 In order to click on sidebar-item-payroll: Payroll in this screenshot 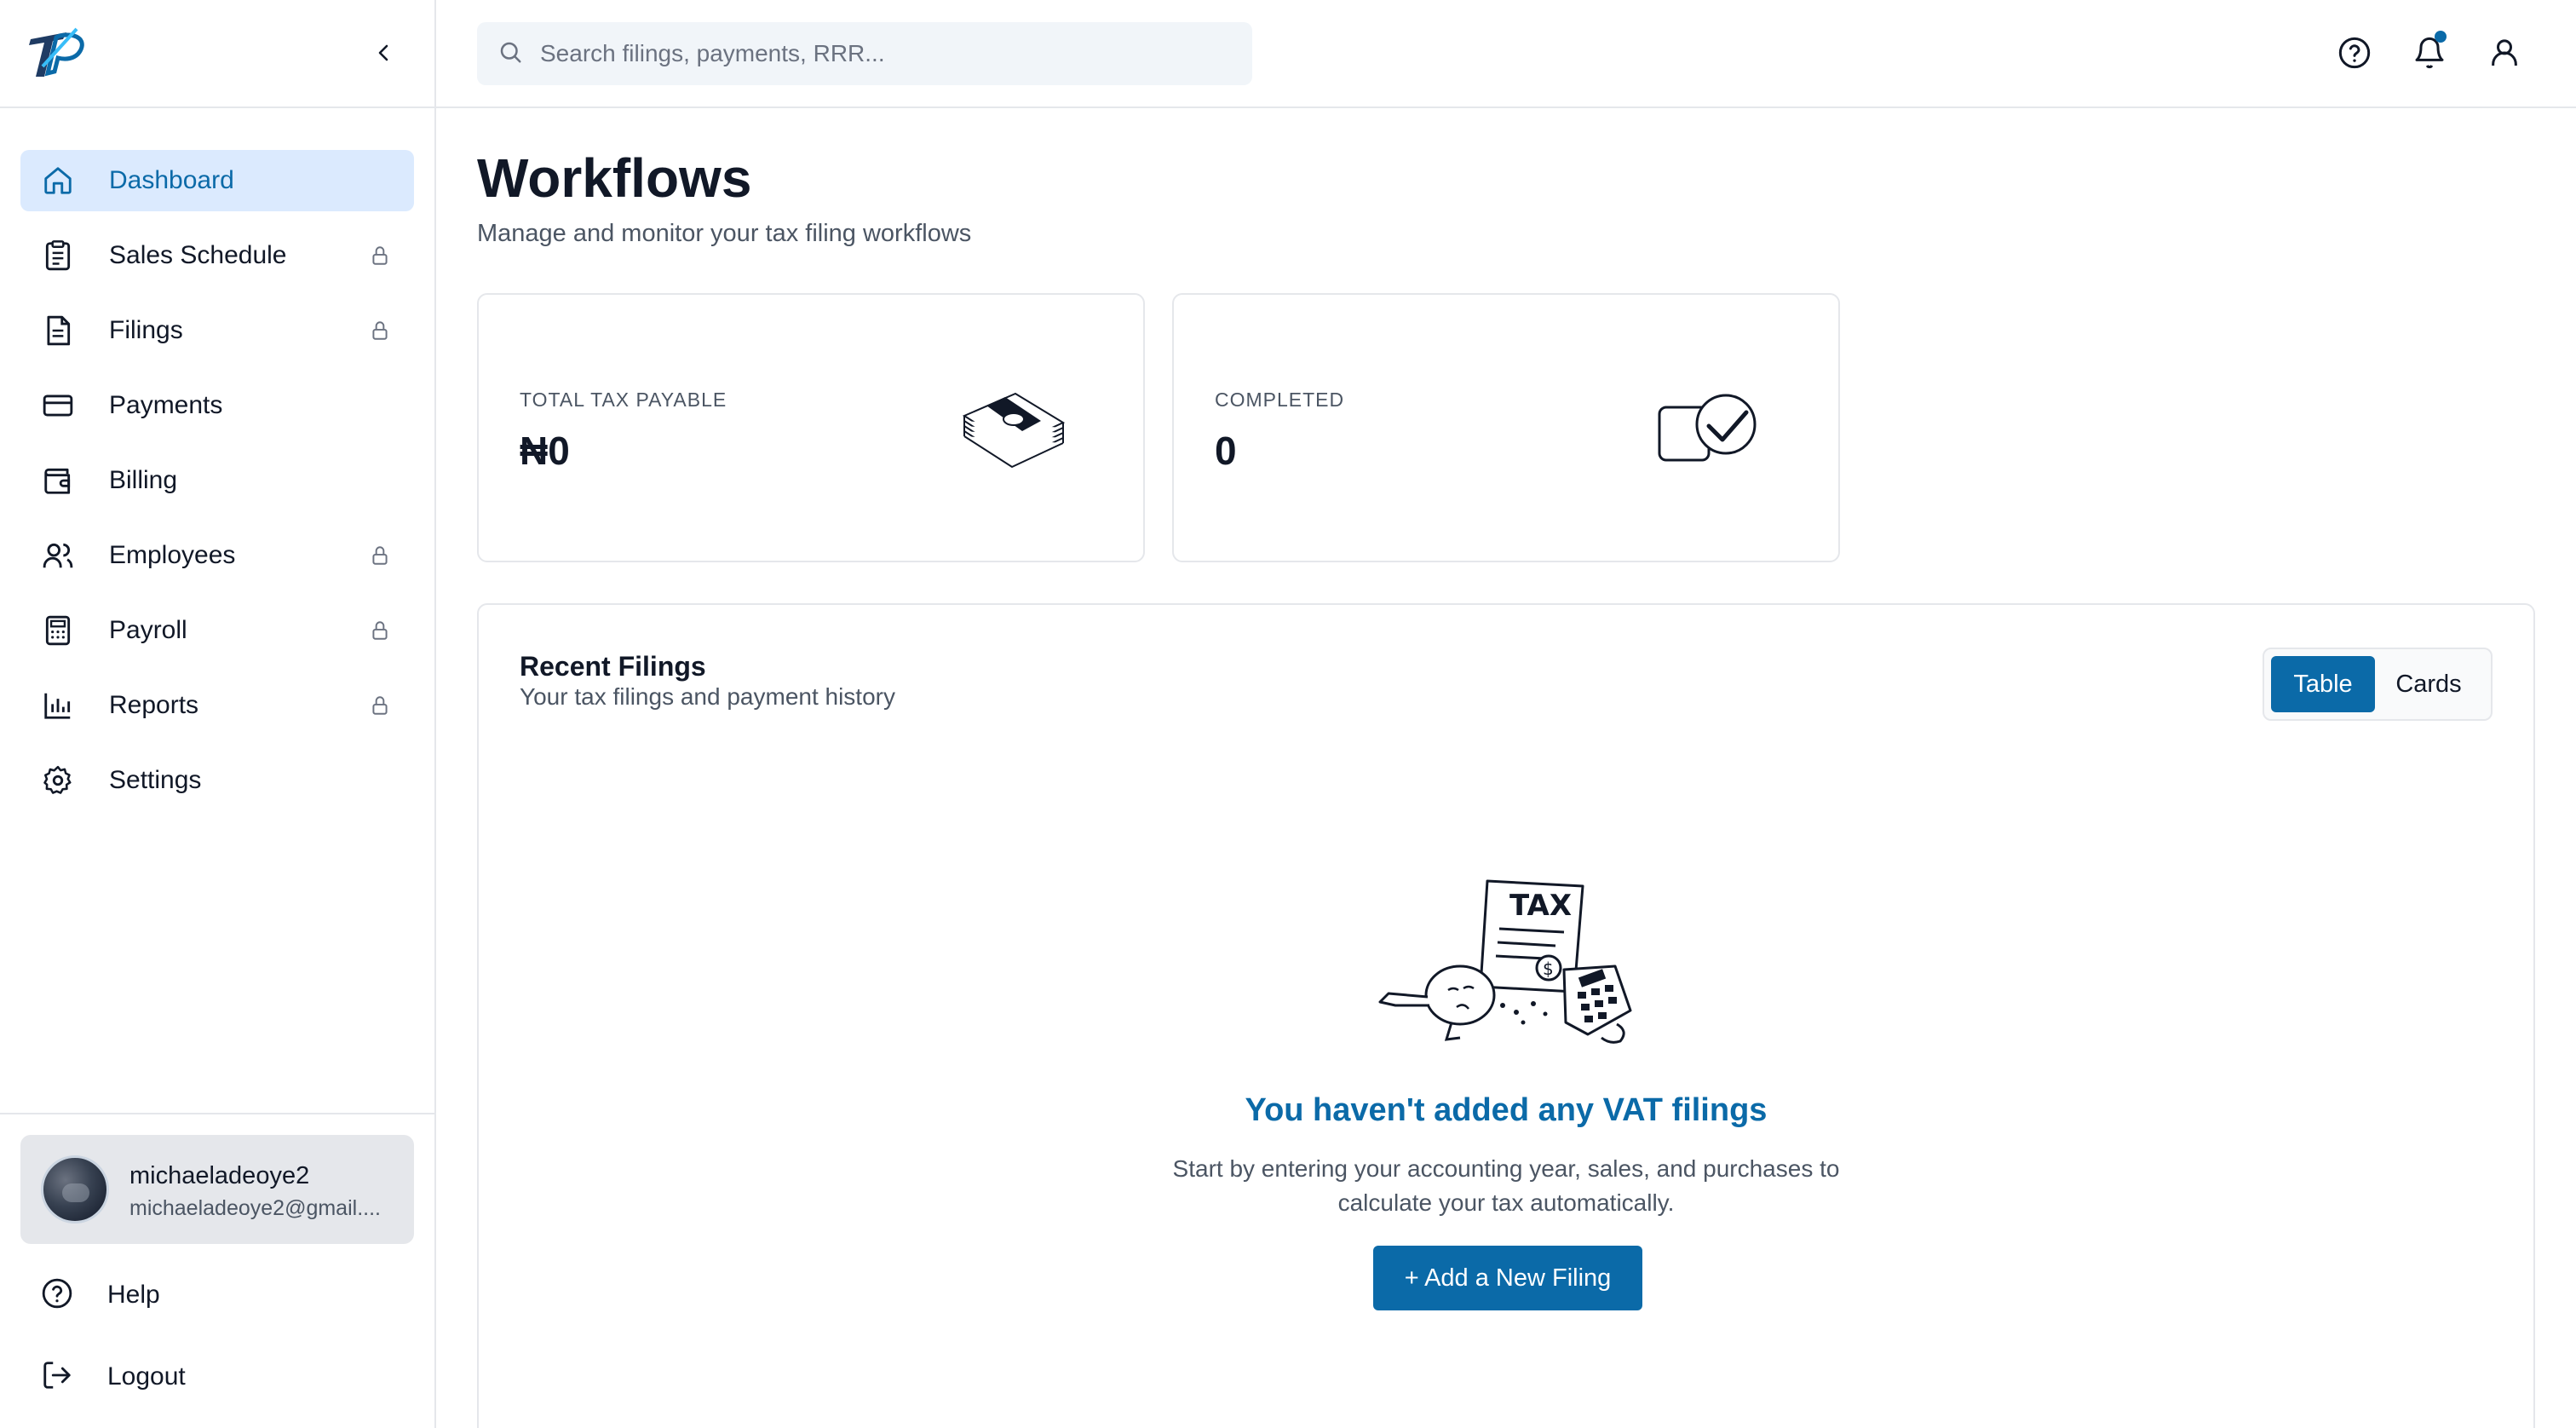, I will do `click(217, 630)`.